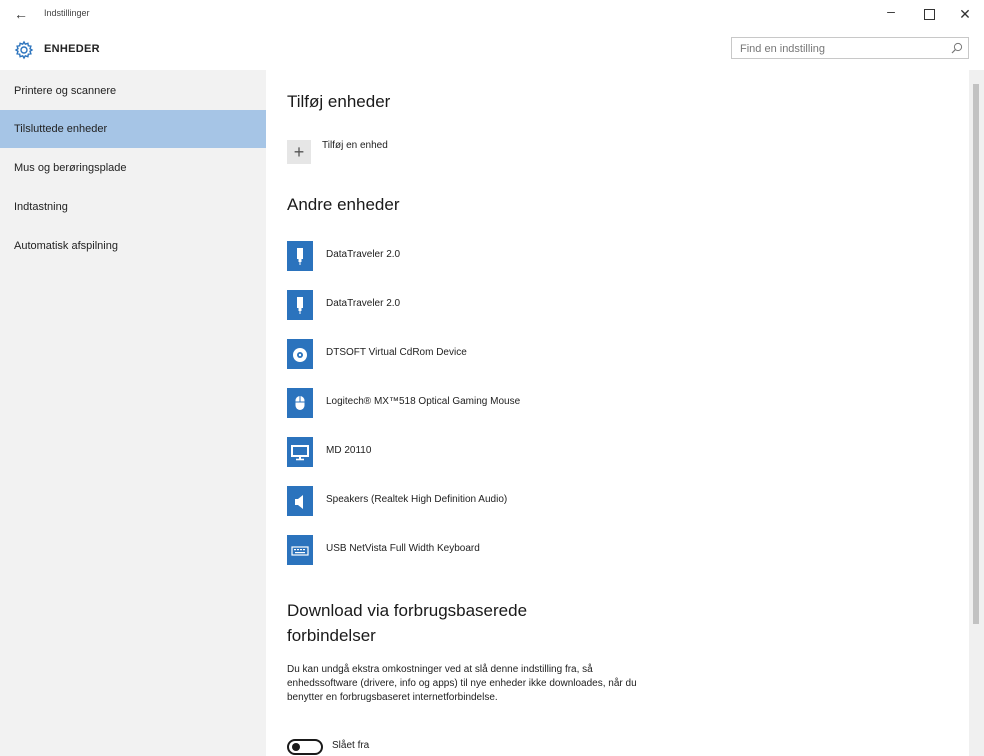 This screenshot has width=984, height=756. What do you see at coordinates (133, 129) in the screenshot?
I see `sidebar-item-connected-devices: Tilsluttede enheder` at bounding box center [133, 129].